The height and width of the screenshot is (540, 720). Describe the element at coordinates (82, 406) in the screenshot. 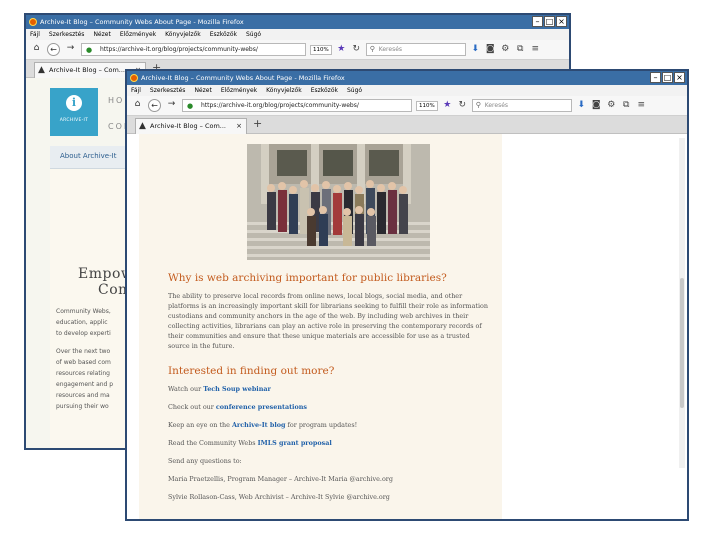

I see `body-text-line: pursuing their wo` at that location.